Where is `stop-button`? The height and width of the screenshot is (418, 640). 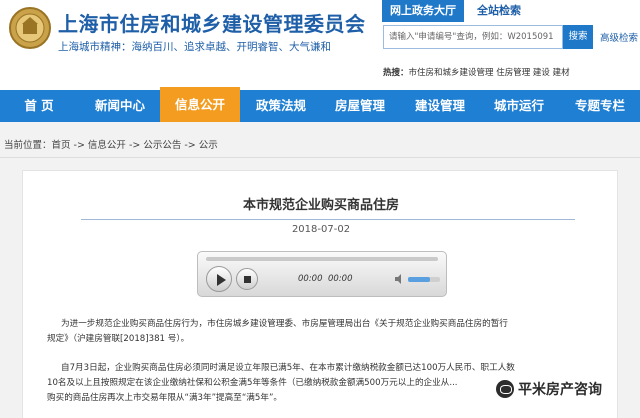 stop-button is located at coordinates (247, 279).